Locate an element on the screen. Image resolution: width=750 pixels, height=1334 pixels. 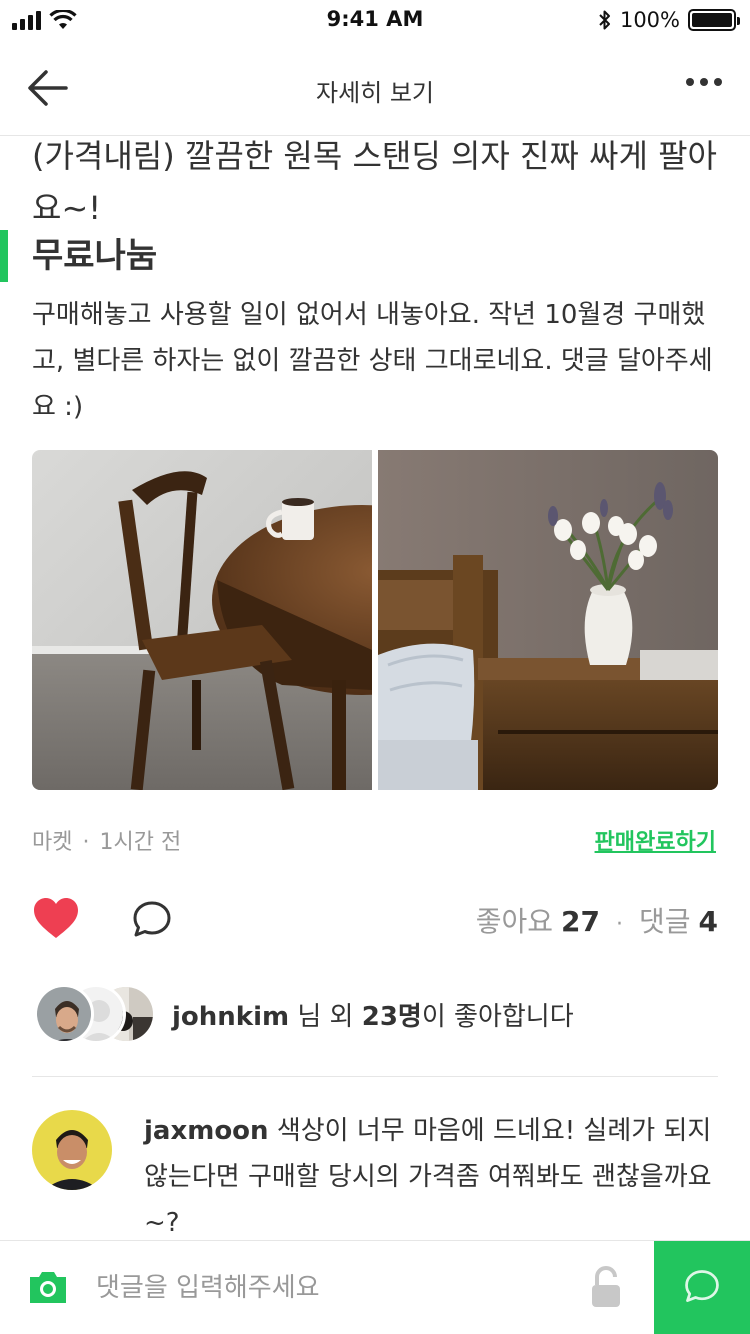
comment-composer is located at coordinates (375, 1287).